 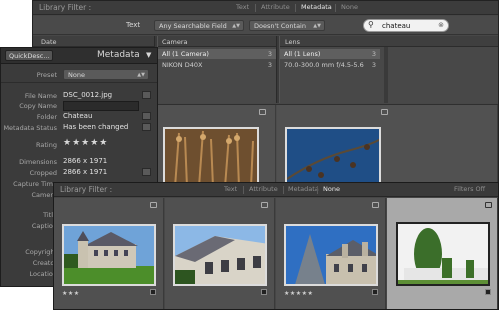 I want to click on preset-label: Preset, so click(x=46, y=75).